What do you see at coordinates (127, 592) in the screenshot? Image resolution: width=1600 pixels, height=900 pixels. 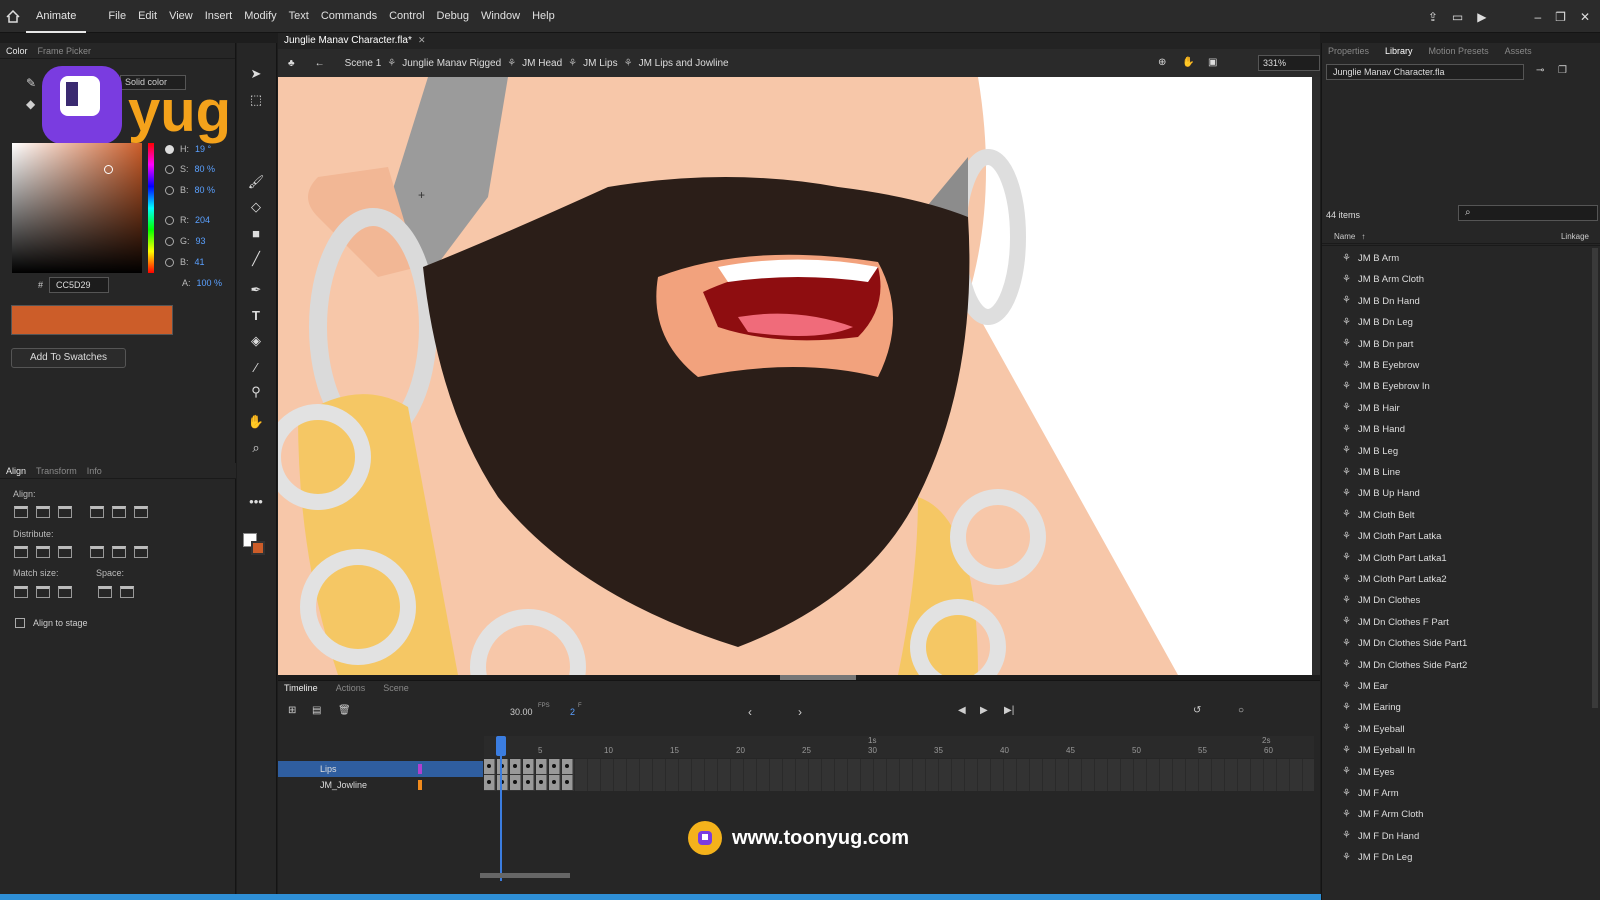 I see `space-horizontal-icon` at bounding box center [127, 592].